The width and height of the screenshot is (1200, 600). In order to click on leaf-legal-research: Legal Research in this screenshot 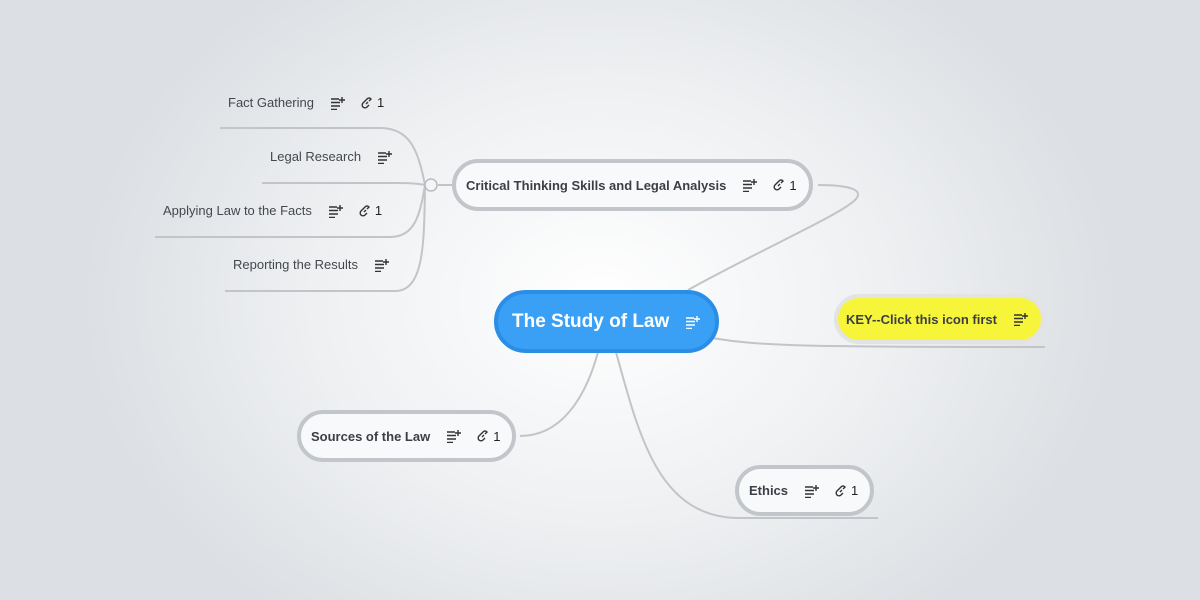, I will do `click(331, 156)`.